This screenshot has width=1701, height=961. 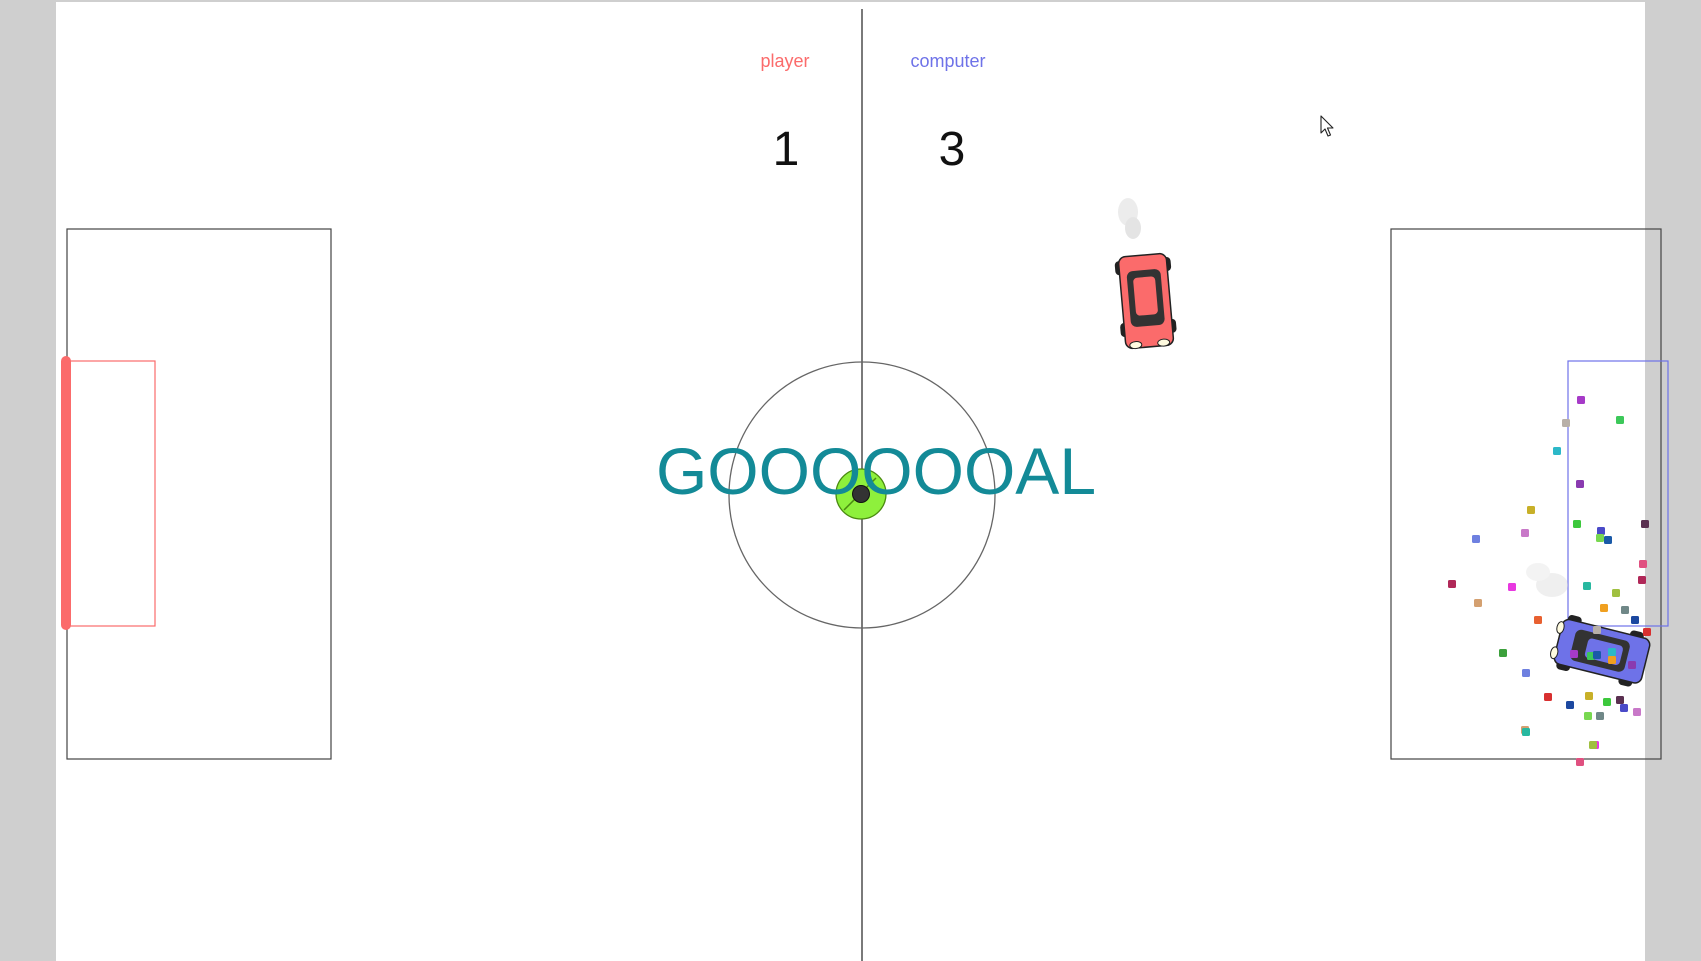 What do you see at coordinates (785, 61) in the screenshot?
I see `player-label: player` at bounding box center [785, 61].